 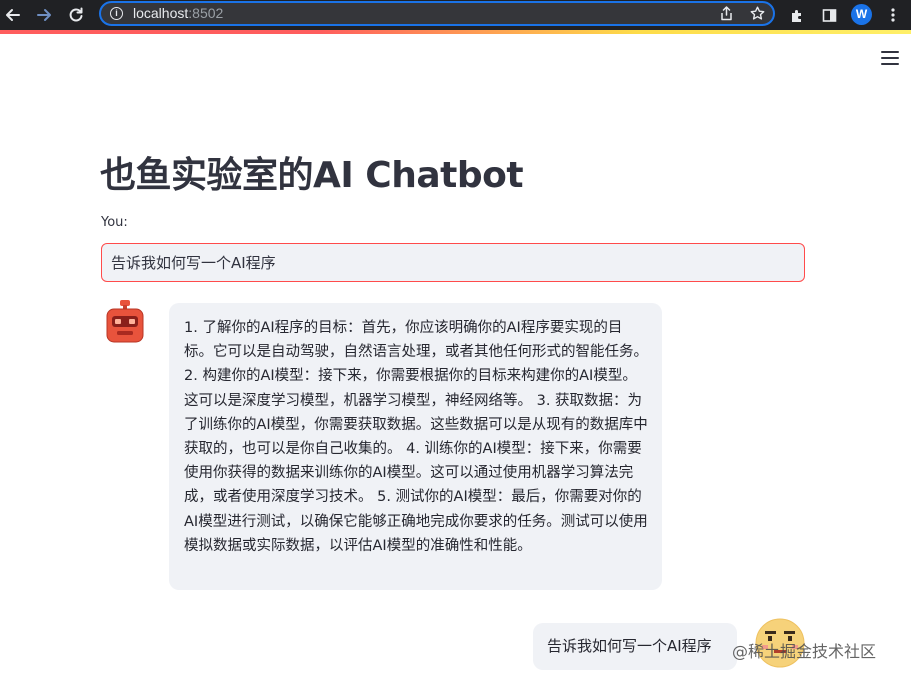 What do you see at coordinates (453, 262) in the screenshot?
I see `chat-input` at bounding box center [453, 262].